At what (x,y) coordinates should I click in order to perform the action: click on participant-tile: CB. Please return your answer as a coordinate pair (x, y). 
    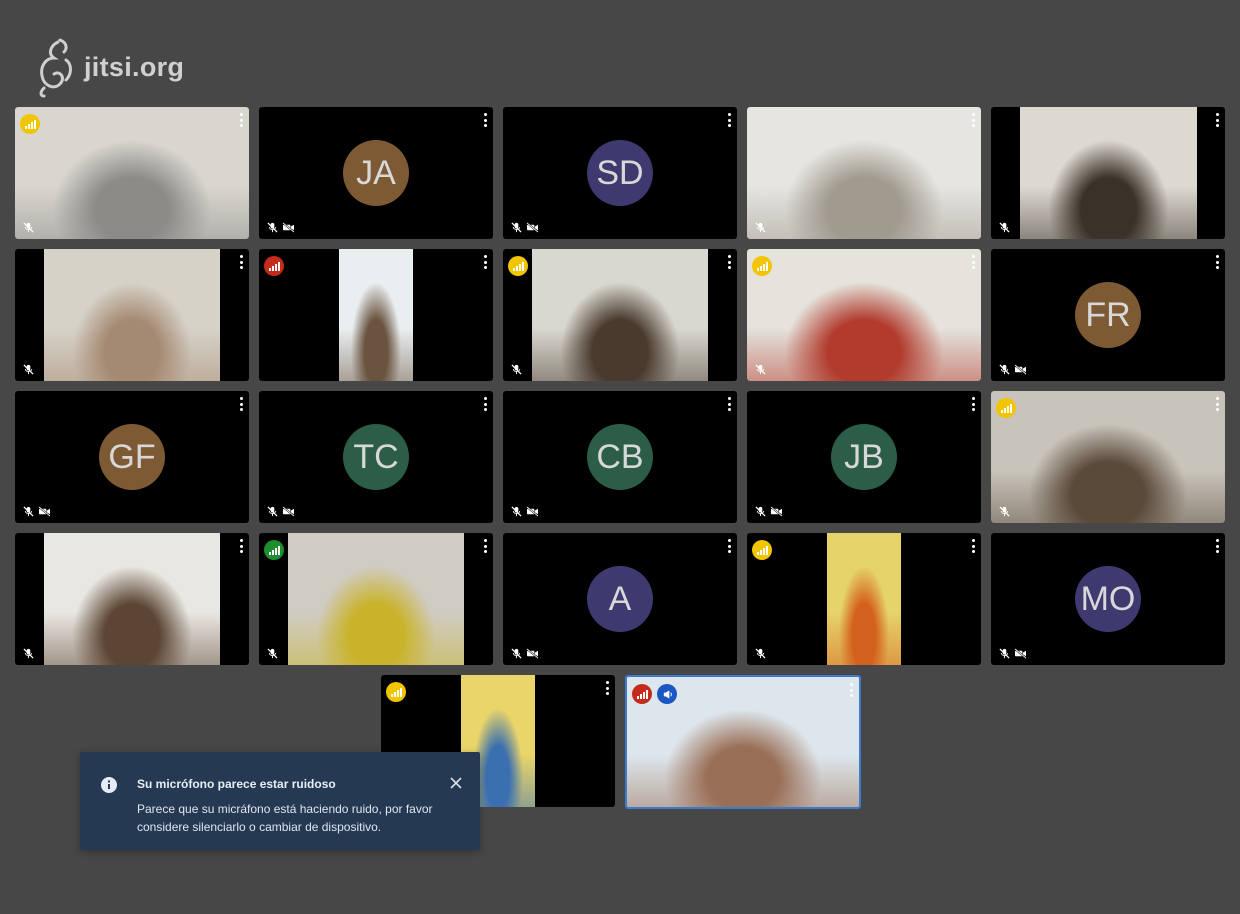
    Looking at the image, I should click on (620, 457).